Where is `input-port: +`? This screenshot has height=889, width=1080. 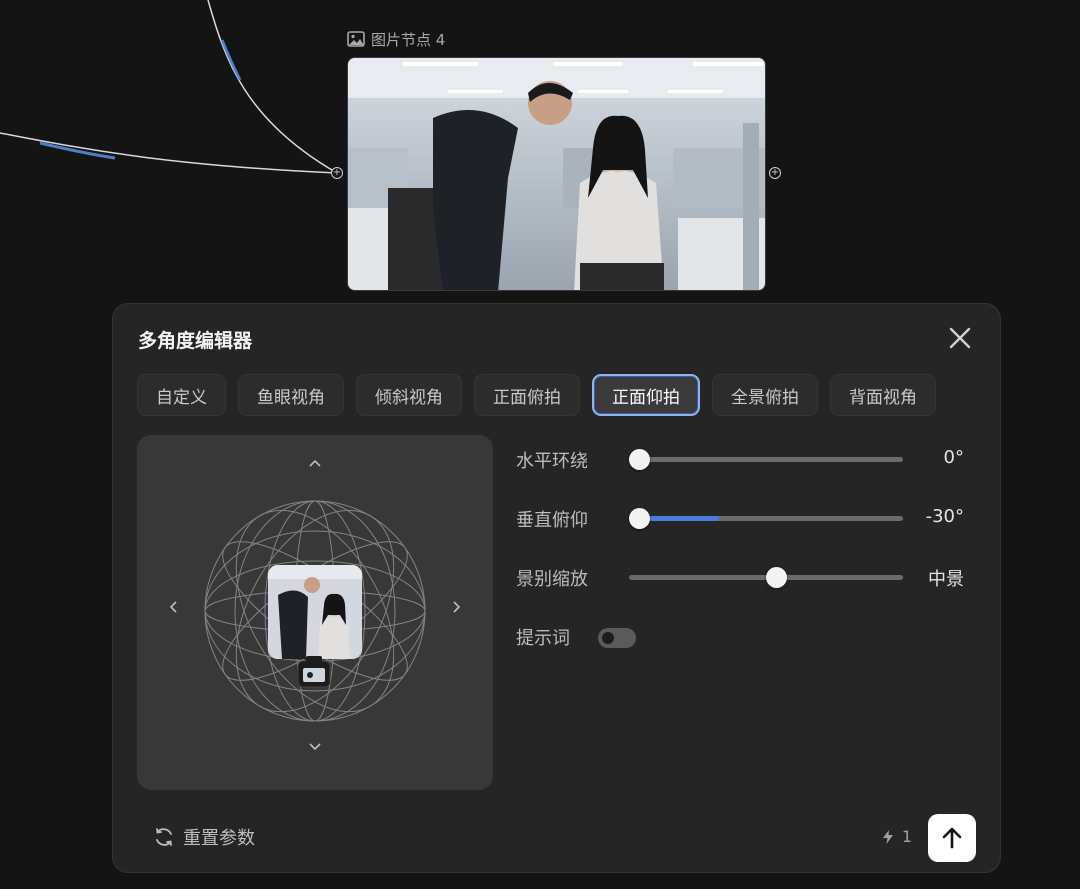 input-port: + is located at coordinates (337, 173).